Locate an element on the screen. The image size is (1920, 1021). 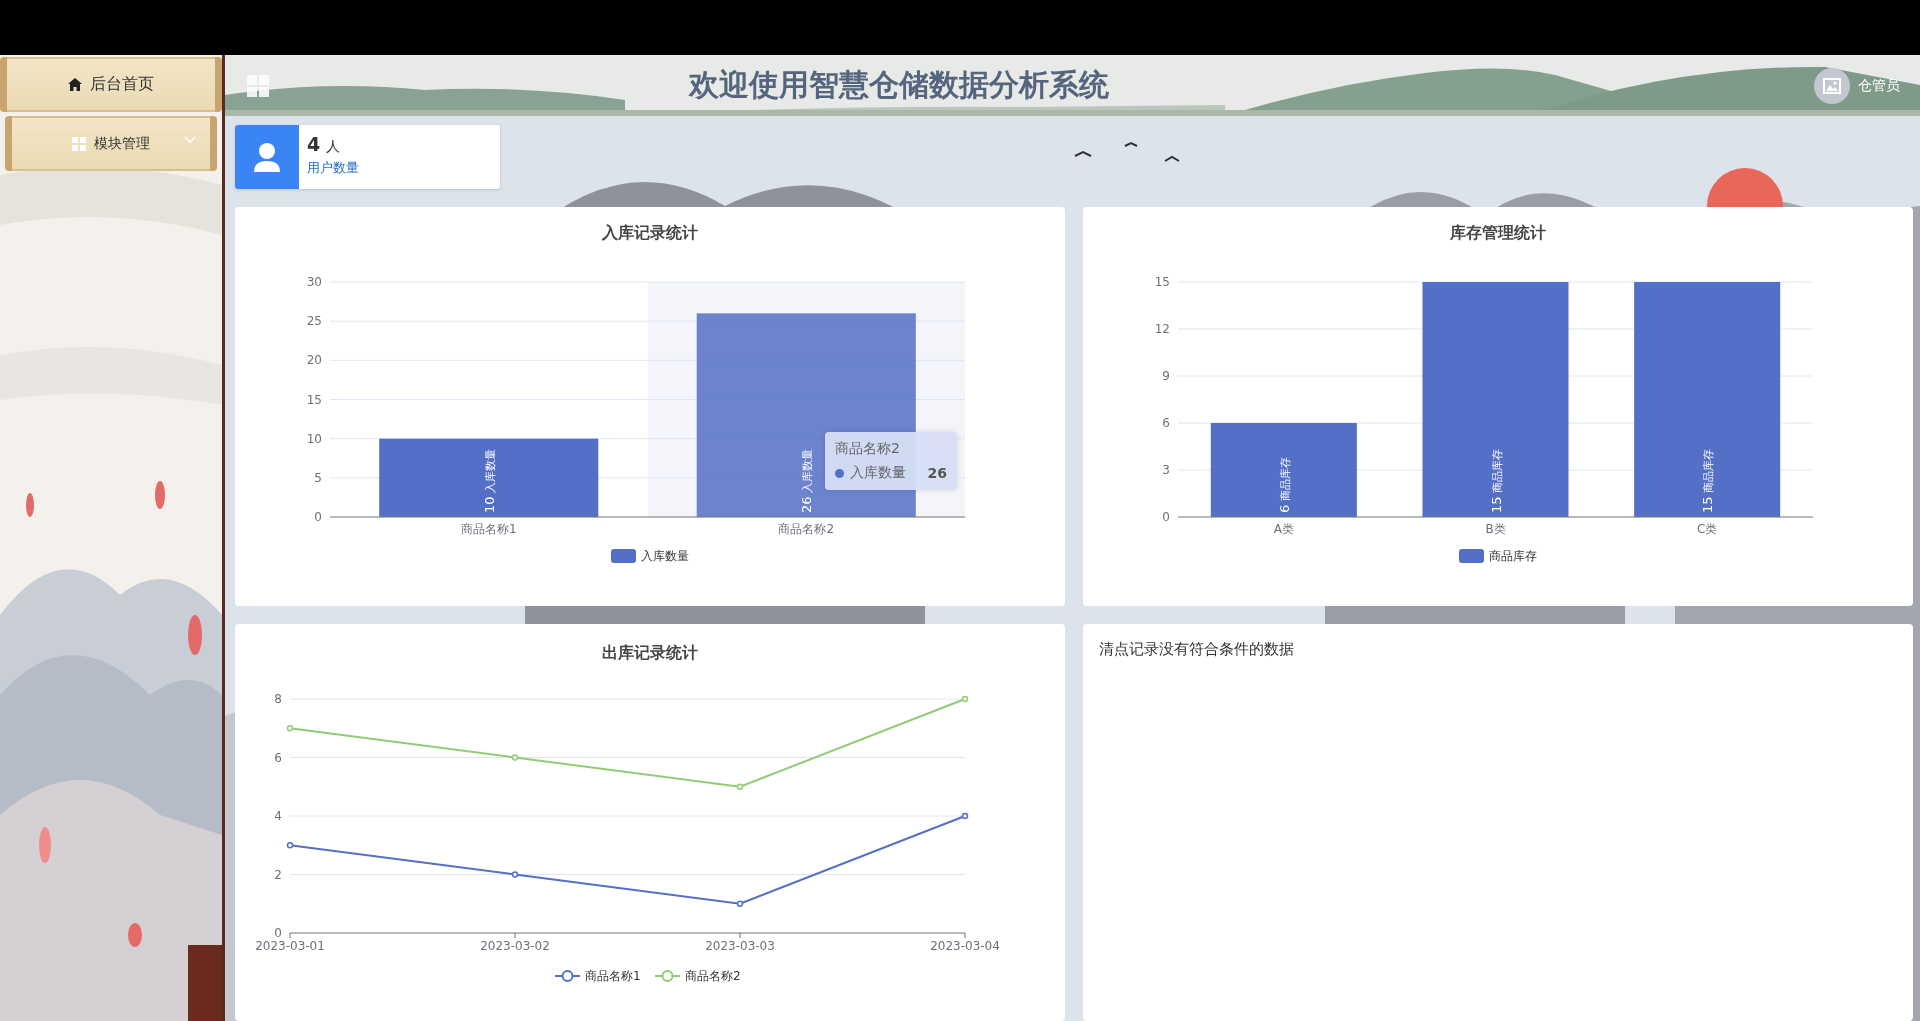
axis-label: A类 is located at coordinates (1283, 529).